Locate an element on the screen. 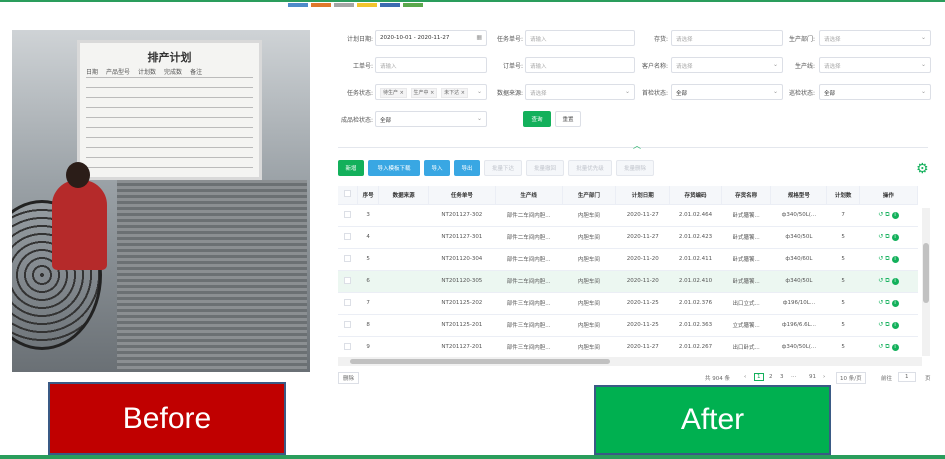  gear-icon: ⚙ is located at coordinates (923, 169).